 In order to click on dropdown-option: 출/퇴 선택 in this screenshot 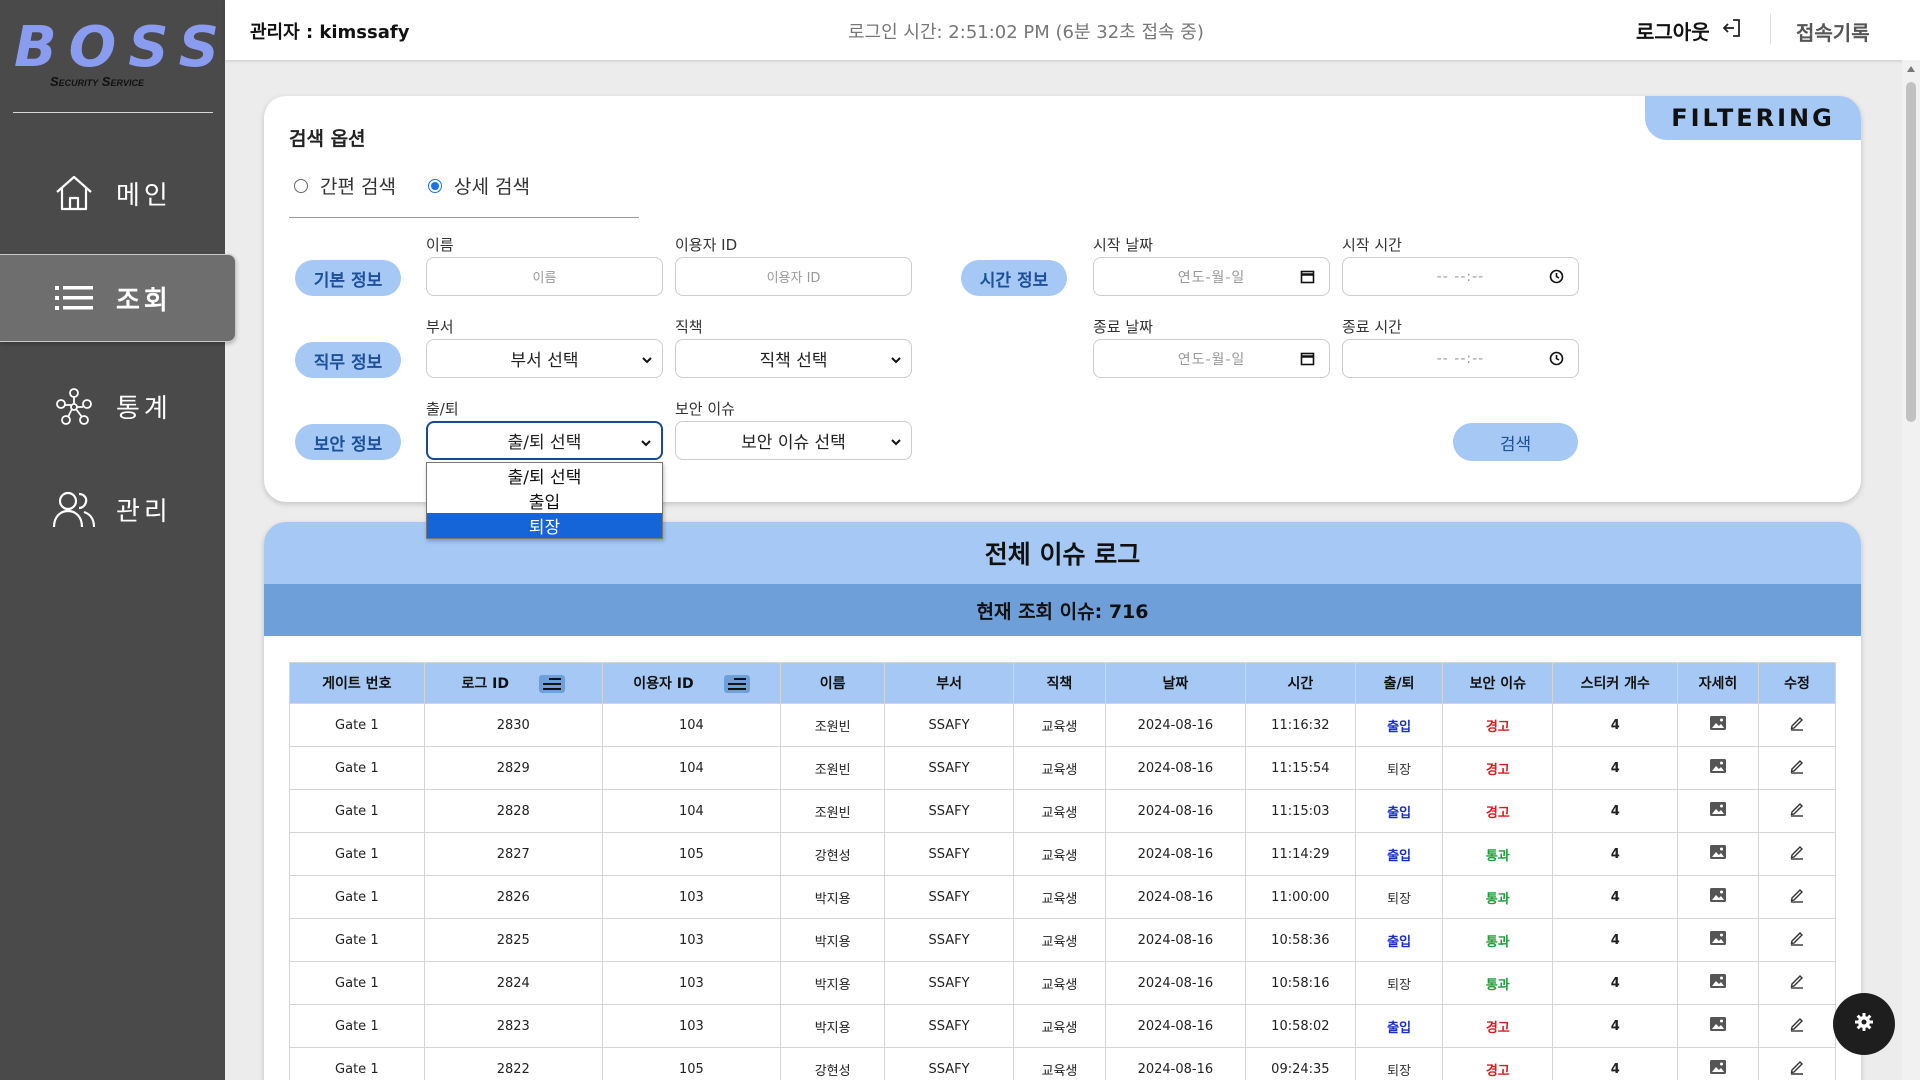, I will do `click(544, 475)`.